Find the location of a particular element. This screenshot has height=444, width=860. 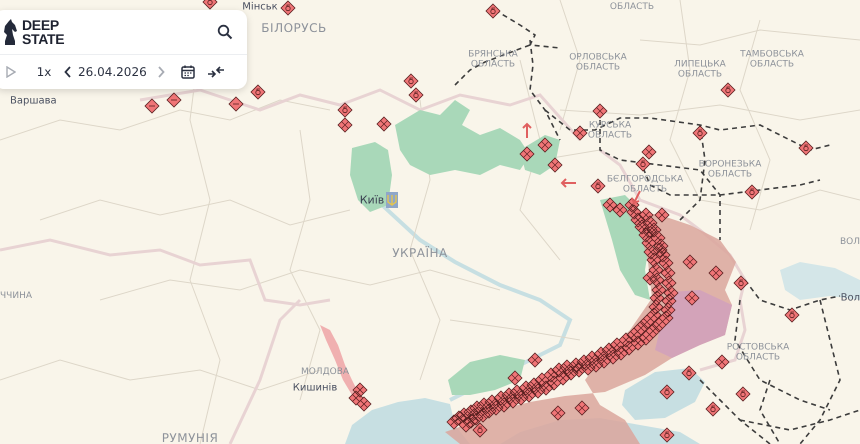

brand-name: DEEP STATE is located at coordinates (44, 32).